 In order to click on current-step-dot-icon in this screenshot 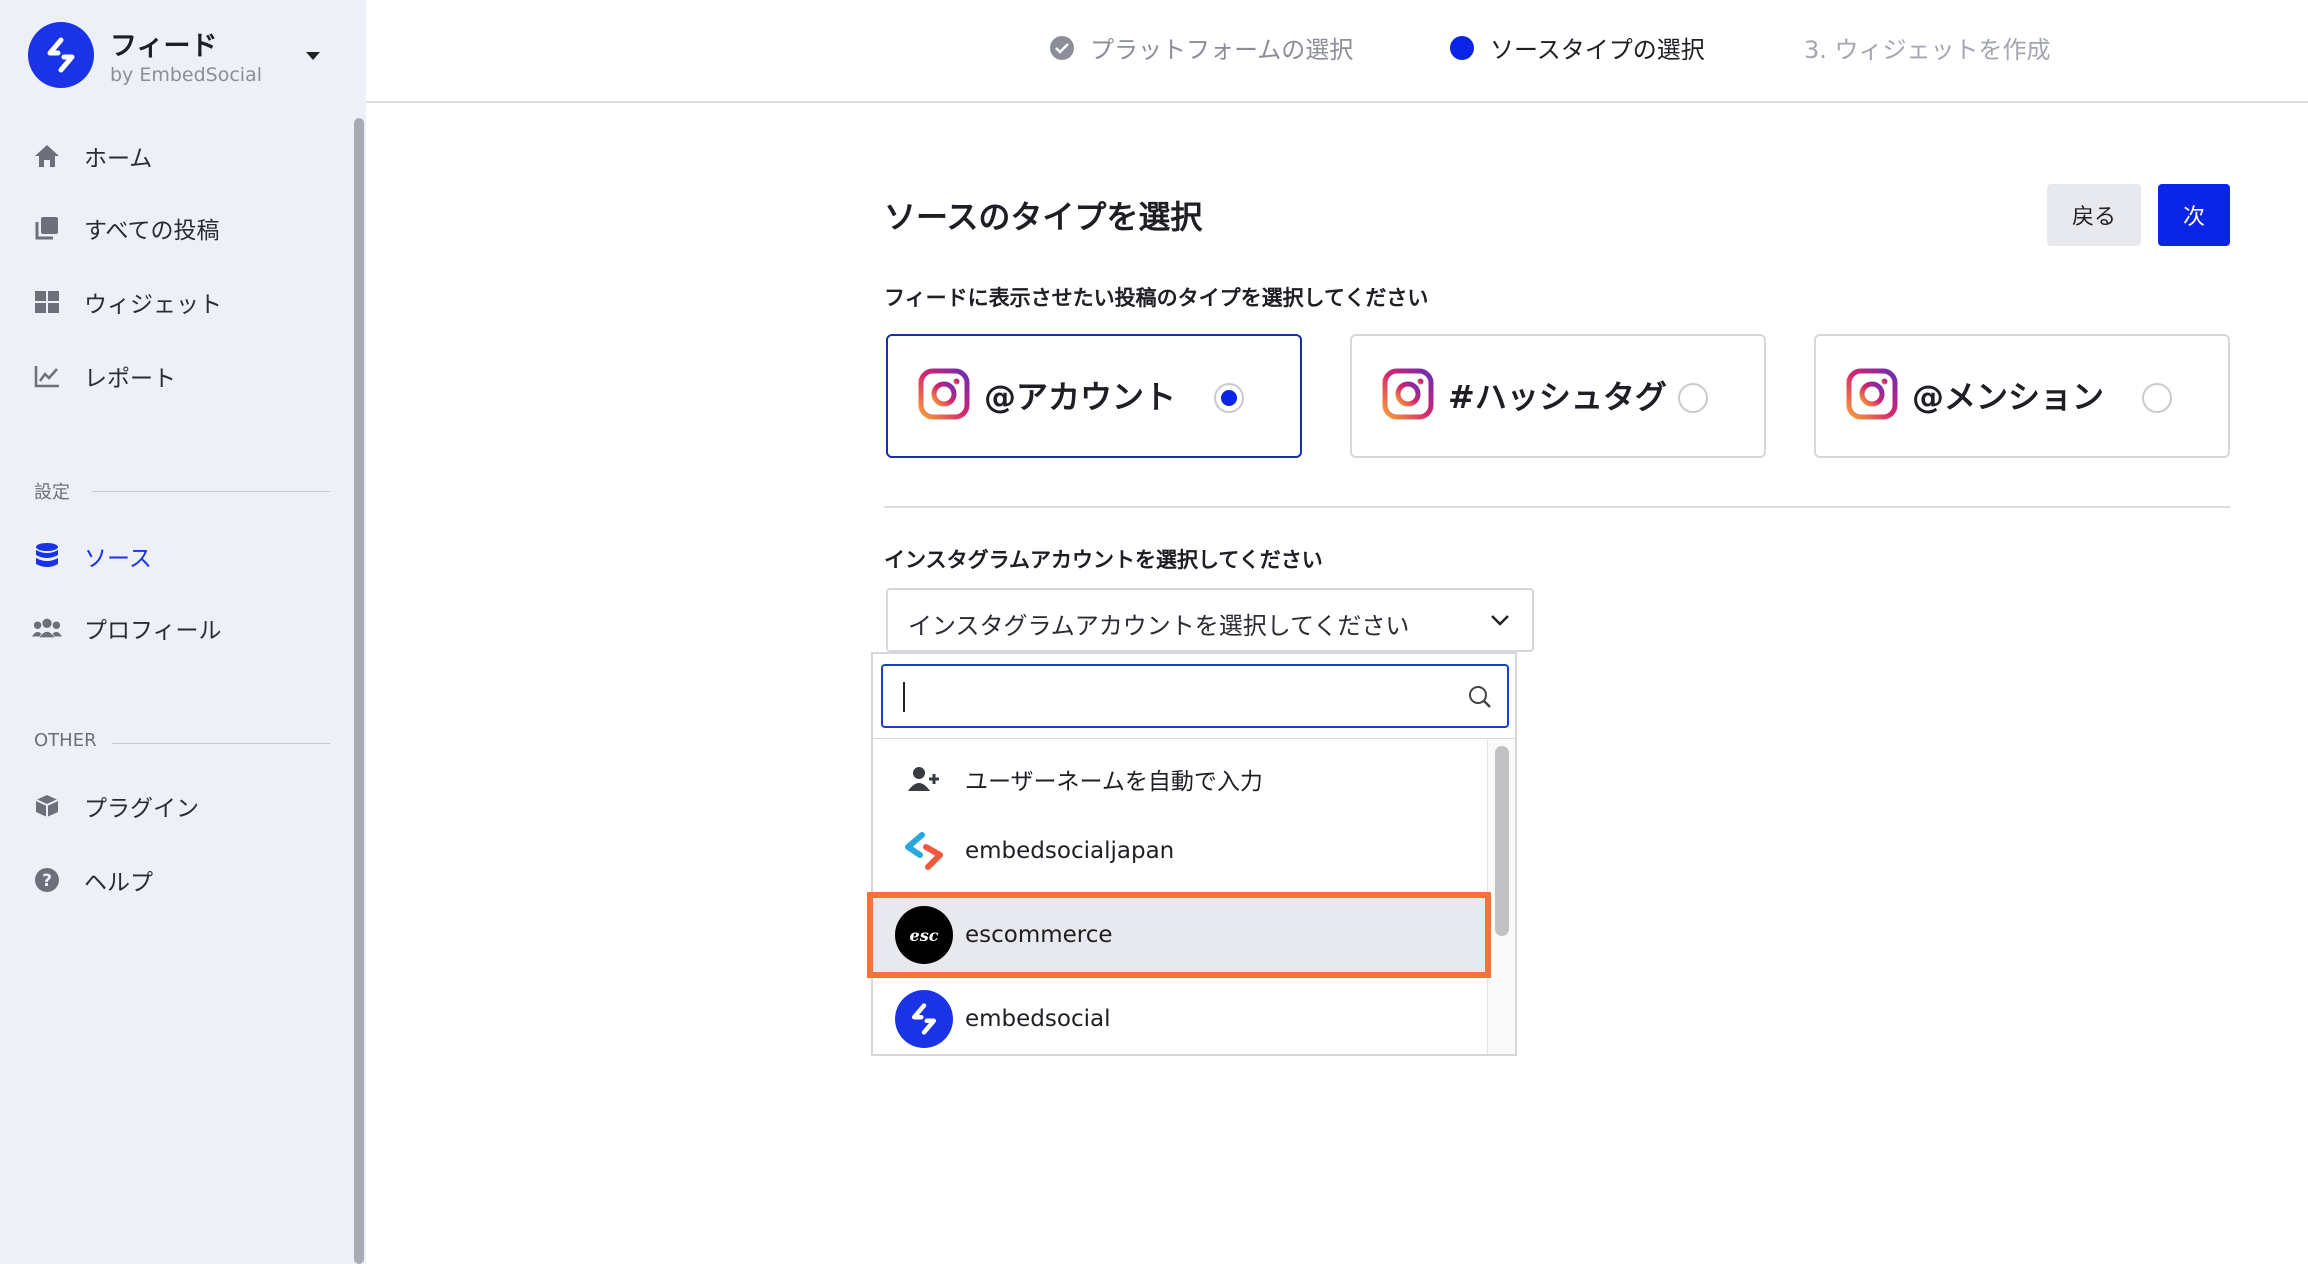, I will do `click(1462, 47)`.